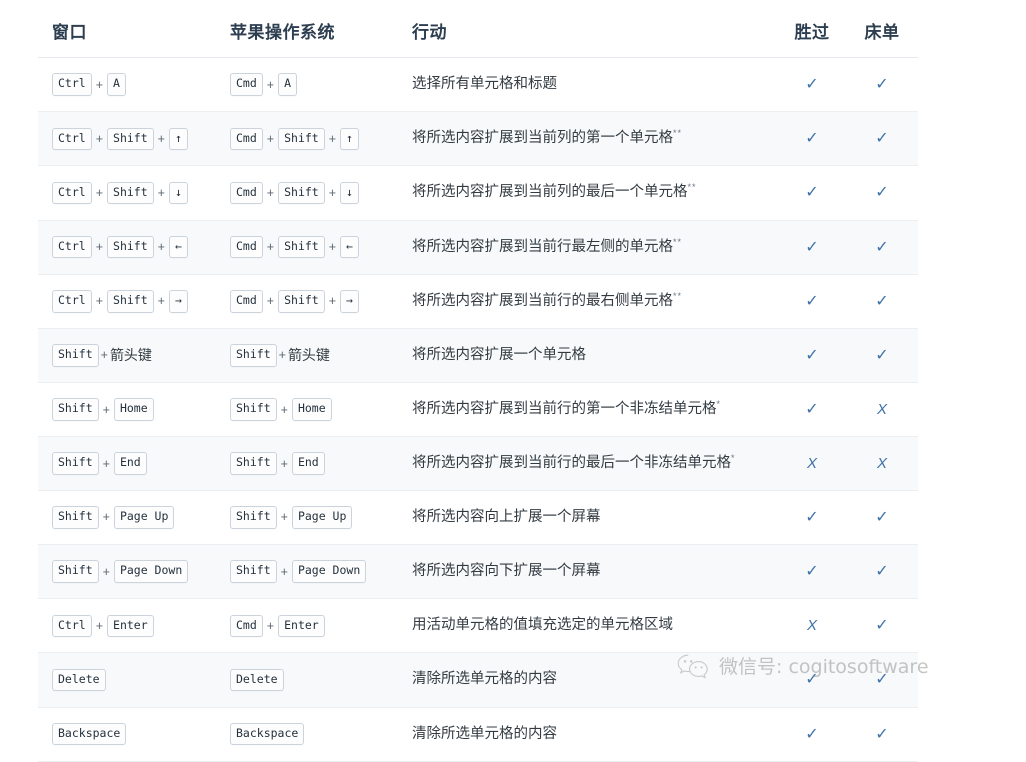 The width and height of the screenshot is (1026, 762). What do you see at coordinates (246, 193) in the screenshot?
I see `key-cap: Cmd` at bounding box center [246, 193].